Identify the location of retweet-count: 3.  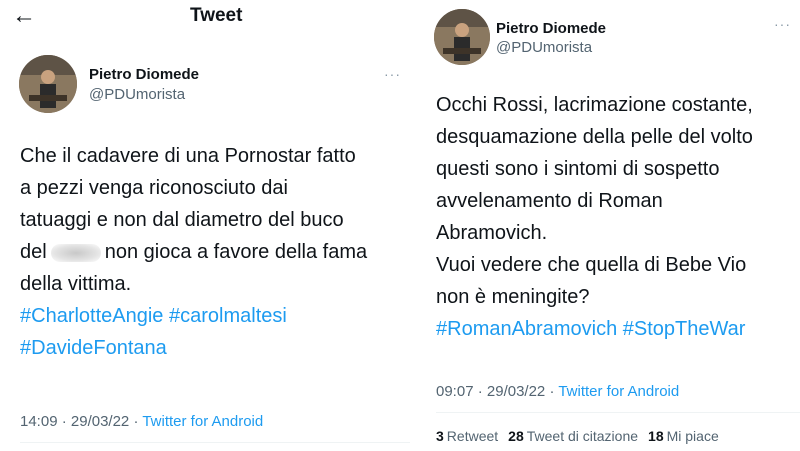
(440, 436).